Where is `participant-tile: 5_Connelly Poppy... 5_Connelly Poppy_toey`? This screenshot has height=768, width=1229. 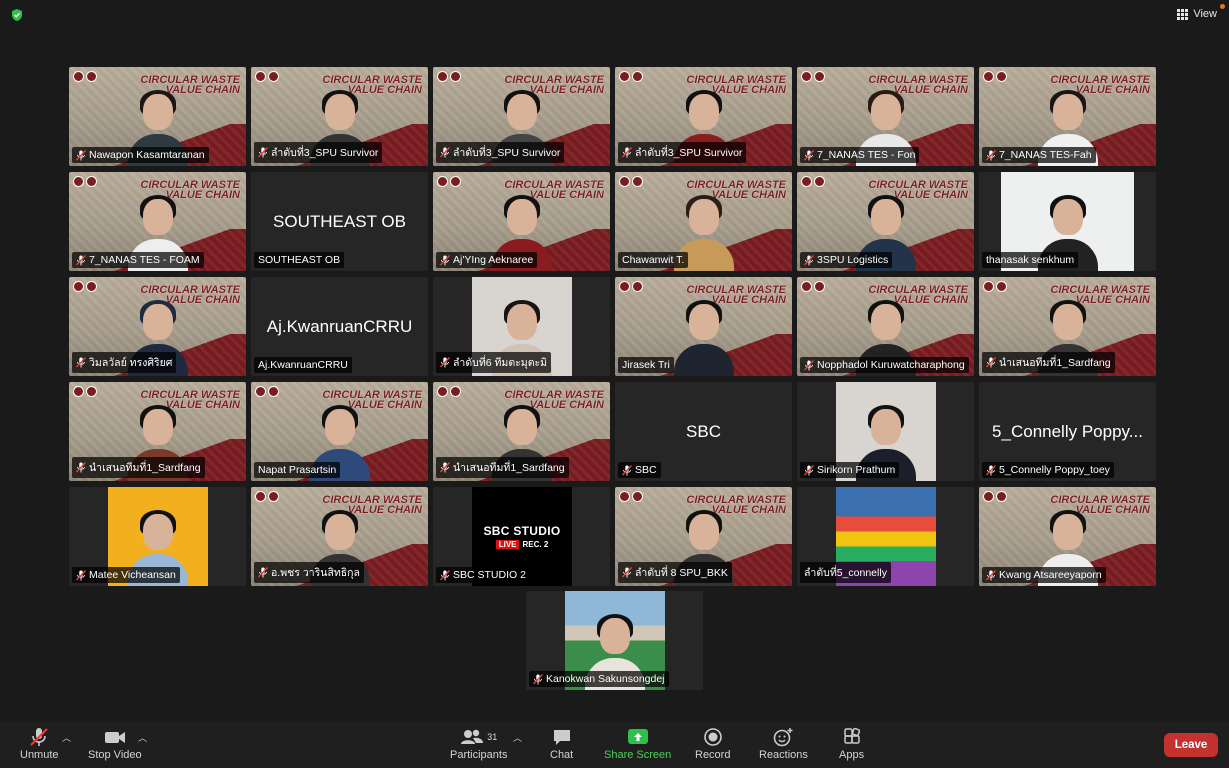 participant-tile: 5_Connelly Poppy... 5_Connelly Poppy_toey is located at coordinates (1067, 431).